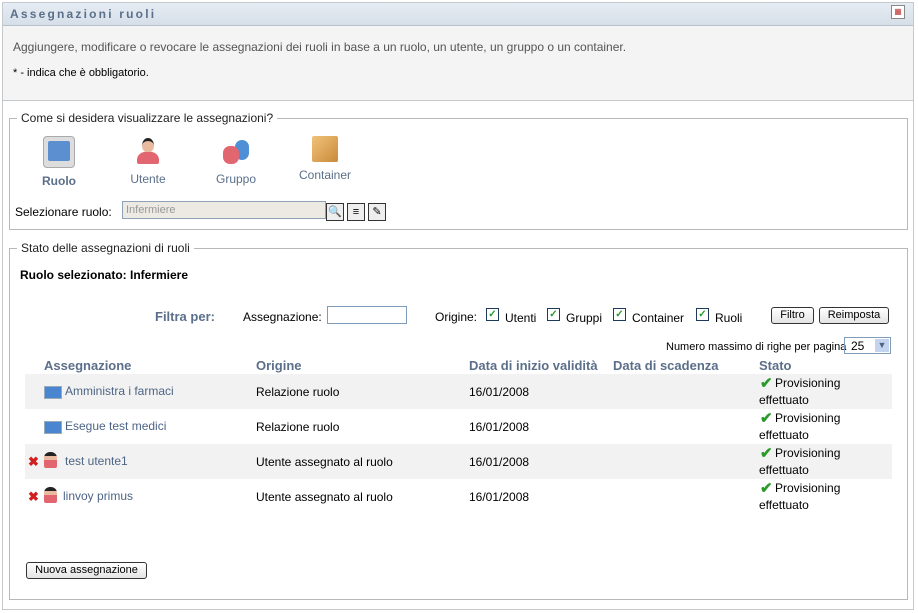 The image size is (918, 613). Describe the element at coordinates (533, 365) in the screenshot. I see `col-start-date: Data di inizio validità` at that location.